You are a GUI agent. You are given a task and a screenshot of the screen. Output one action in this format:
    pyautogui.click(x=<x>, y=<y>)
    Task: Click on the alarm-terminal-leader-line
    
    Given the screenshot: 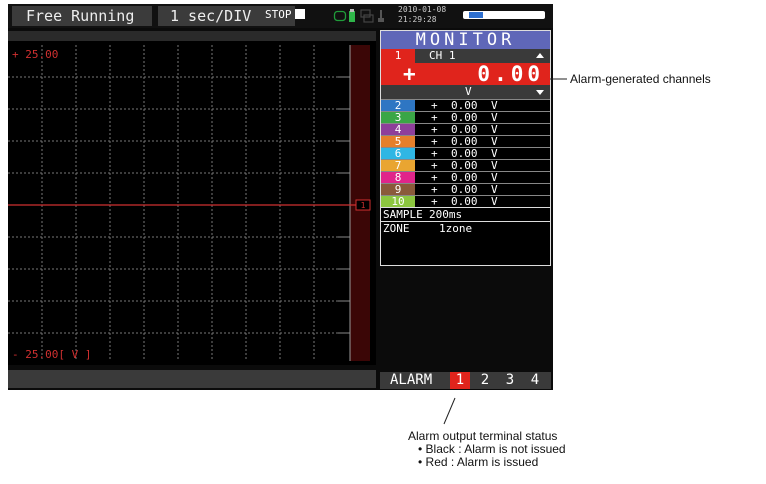 What is the action you would take?
    pyautogui.click(x=449, y=411)
    